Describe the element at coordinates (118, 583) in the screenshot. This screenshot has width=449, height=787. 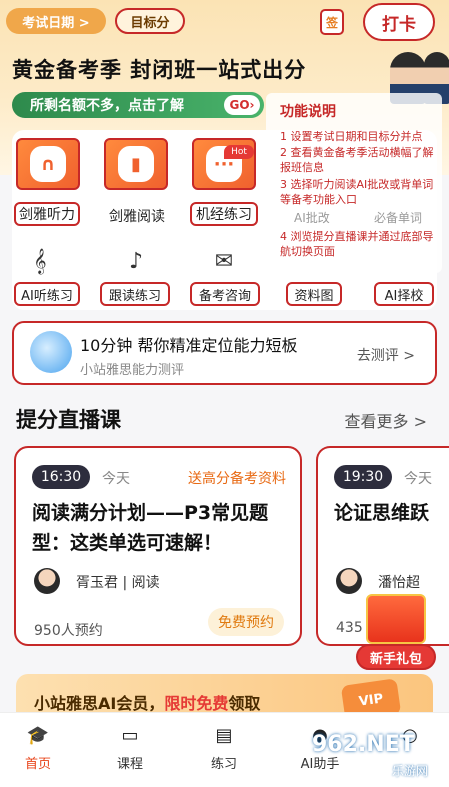
I see `teacher-name: 胥玉君 | 阅读` at that location.